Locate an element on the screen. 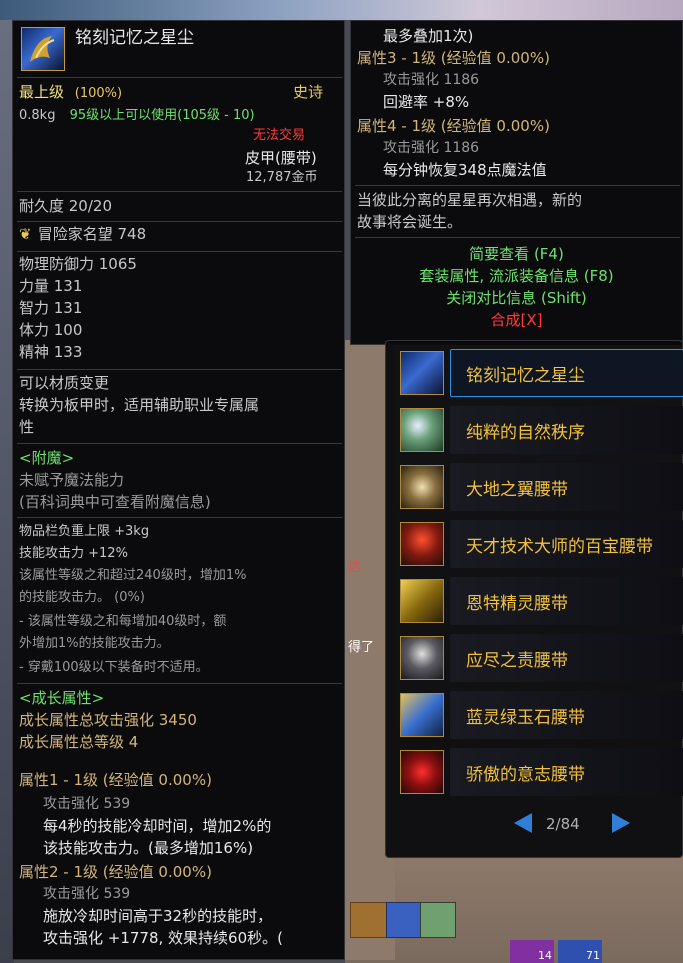 The image size is (683, 963). weight-row: 0.8kg 95级以上可以使用(105级 - 10) is located at coordinates (137, 116).